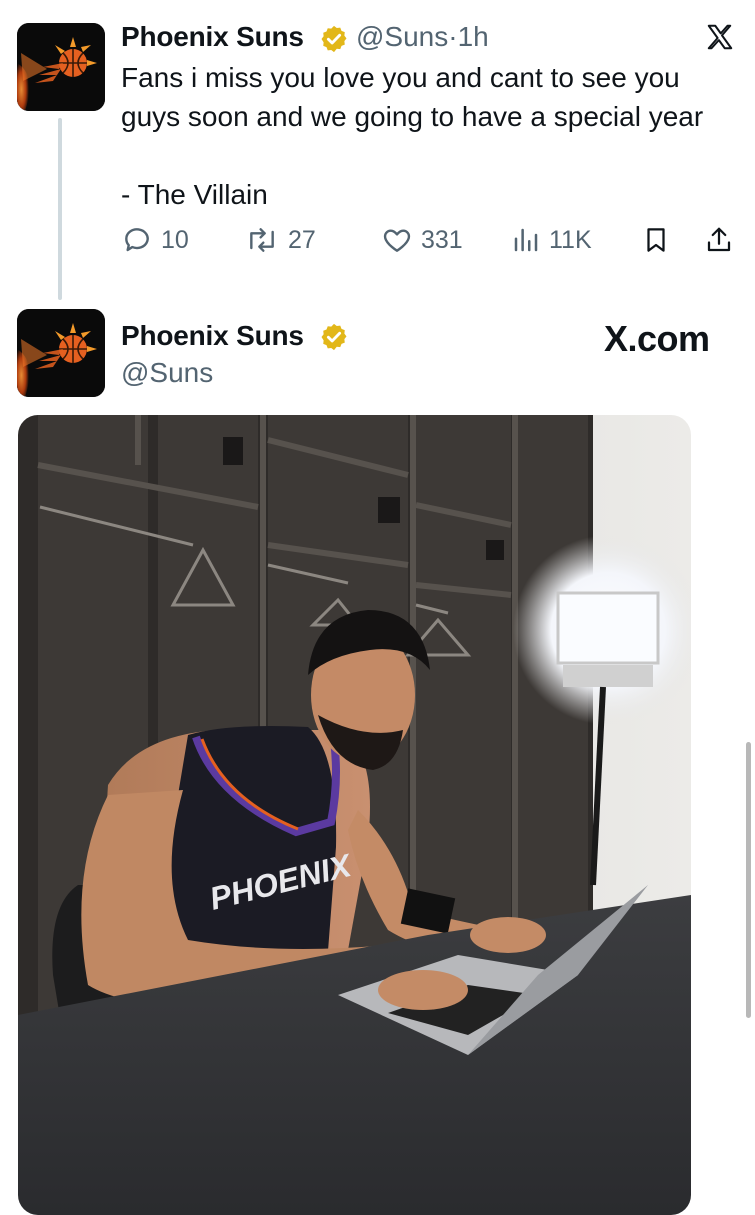 This screenshot has width=755, height=1215. What do you see at coordinates (167, 373) in the screenshot?
I see `quoted-author-handle: @Suns` at bounding box center [167, 373].